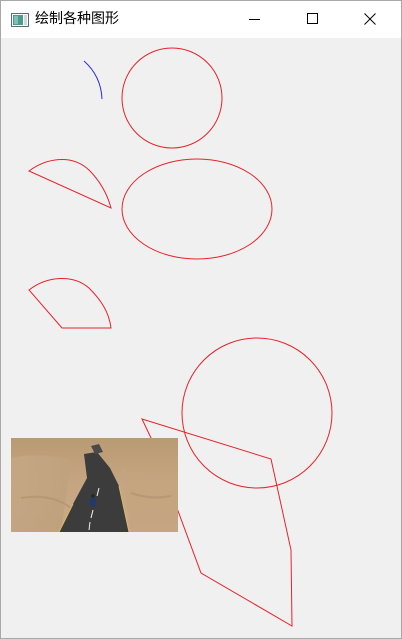  Describe the element at coordinates (20, 19) in the screenshot. I see `app-window-icon` at that location.